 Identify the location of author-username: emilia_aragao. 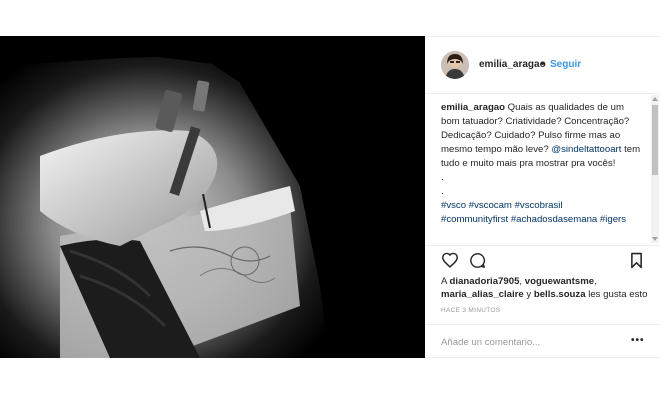
(512, 64).